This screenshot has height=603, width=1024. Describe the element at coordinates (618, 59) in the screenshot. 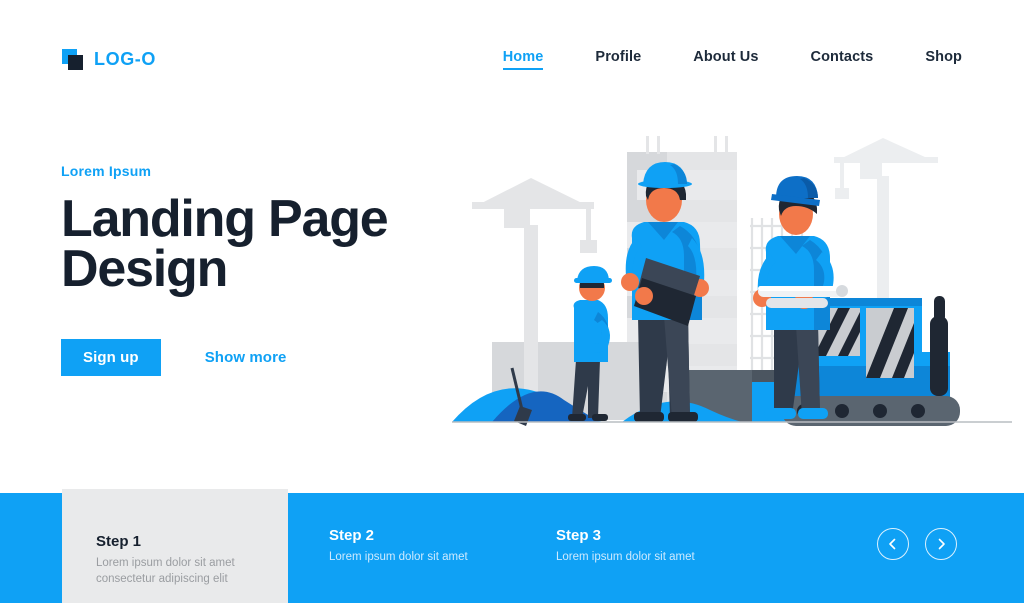

I see `nav-item-profile: Profile` at that location.